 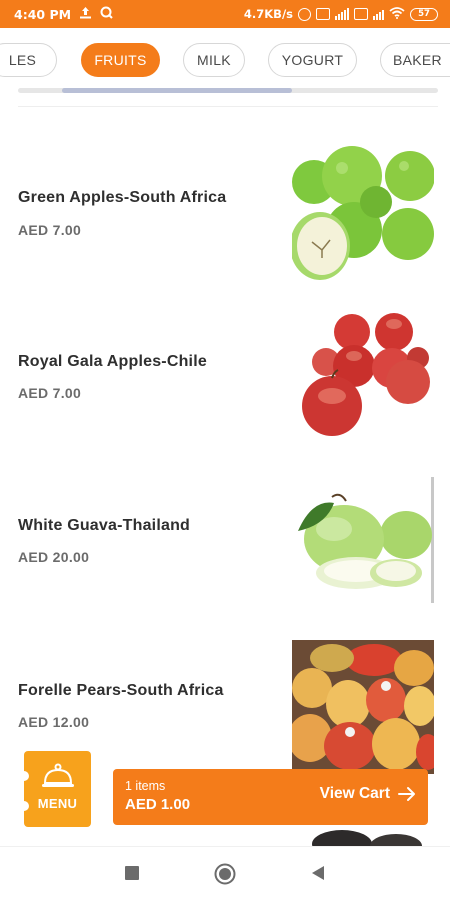 What do you see at coordinates (54, 722) in the screenshot?
I see `product-price: AED 12.00` at bounding box center [54, 722].